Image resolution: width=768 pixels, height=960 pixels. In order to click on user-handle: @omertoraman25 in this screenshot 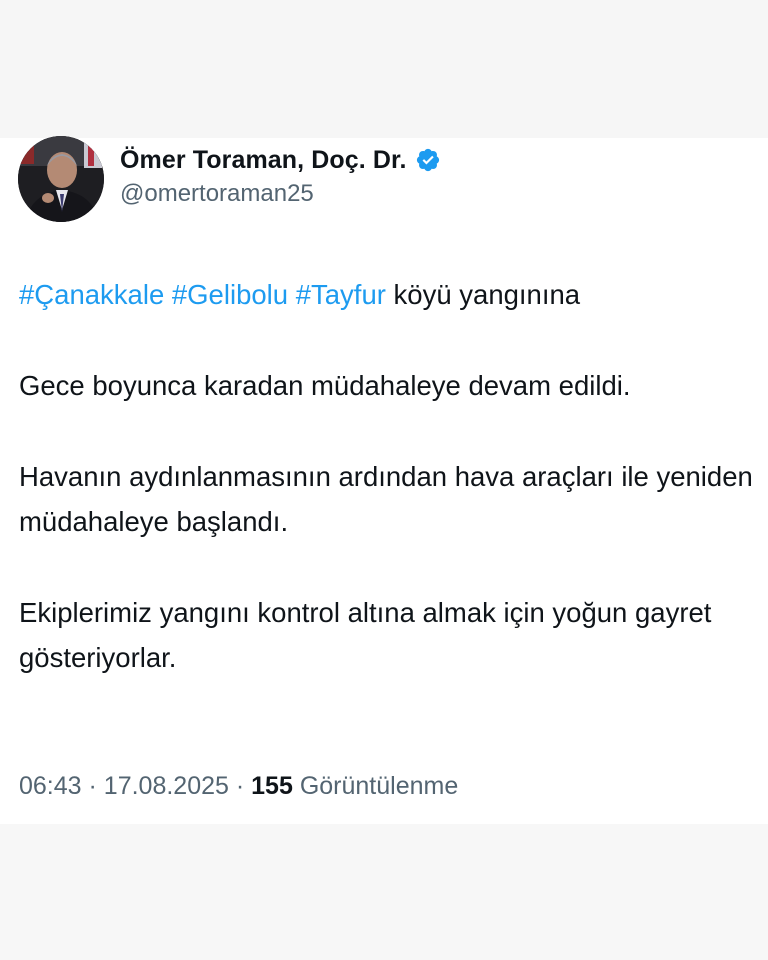, I will do `click(217, 194)`.